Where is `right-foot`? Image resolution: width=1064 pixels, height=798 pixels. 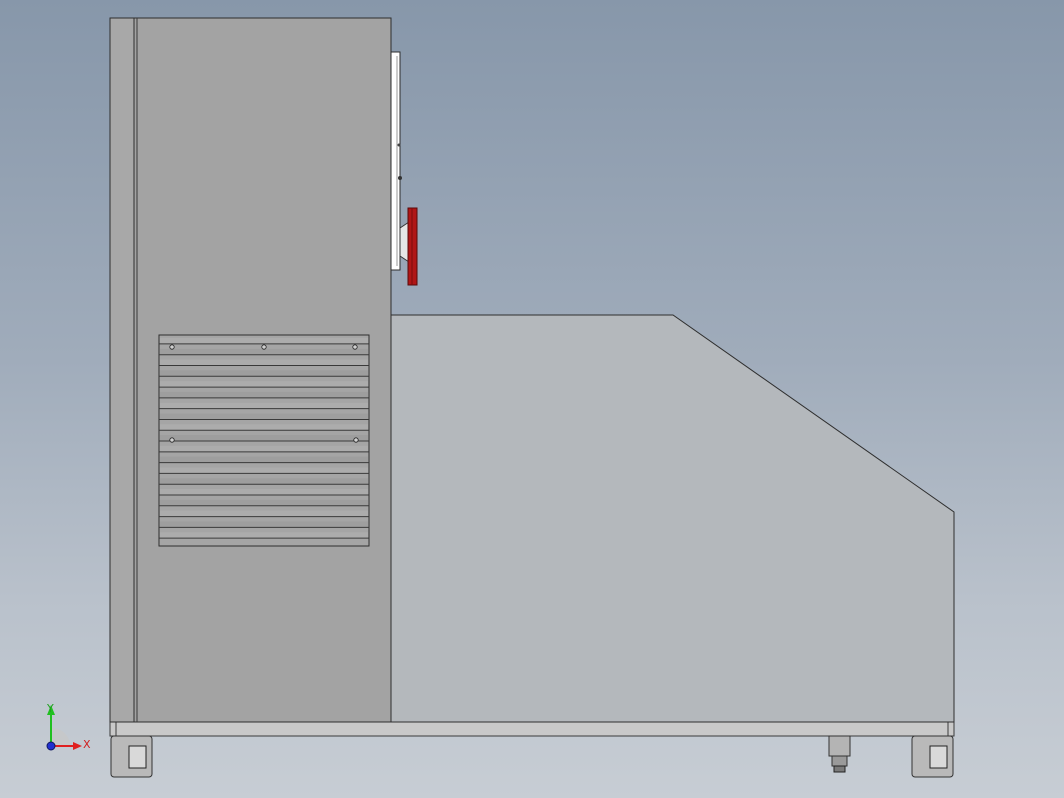
right-foot is located at coordinates (932, 756).